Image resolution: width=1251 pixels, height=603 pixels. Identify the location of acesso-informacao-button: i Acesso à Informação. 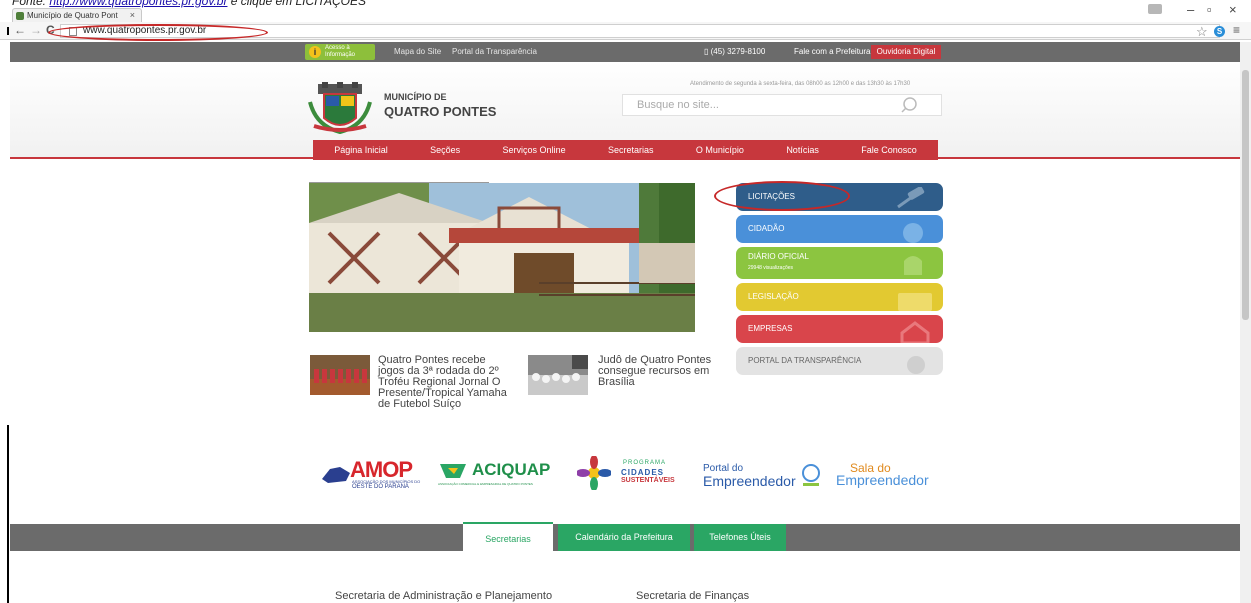
(340, 52).